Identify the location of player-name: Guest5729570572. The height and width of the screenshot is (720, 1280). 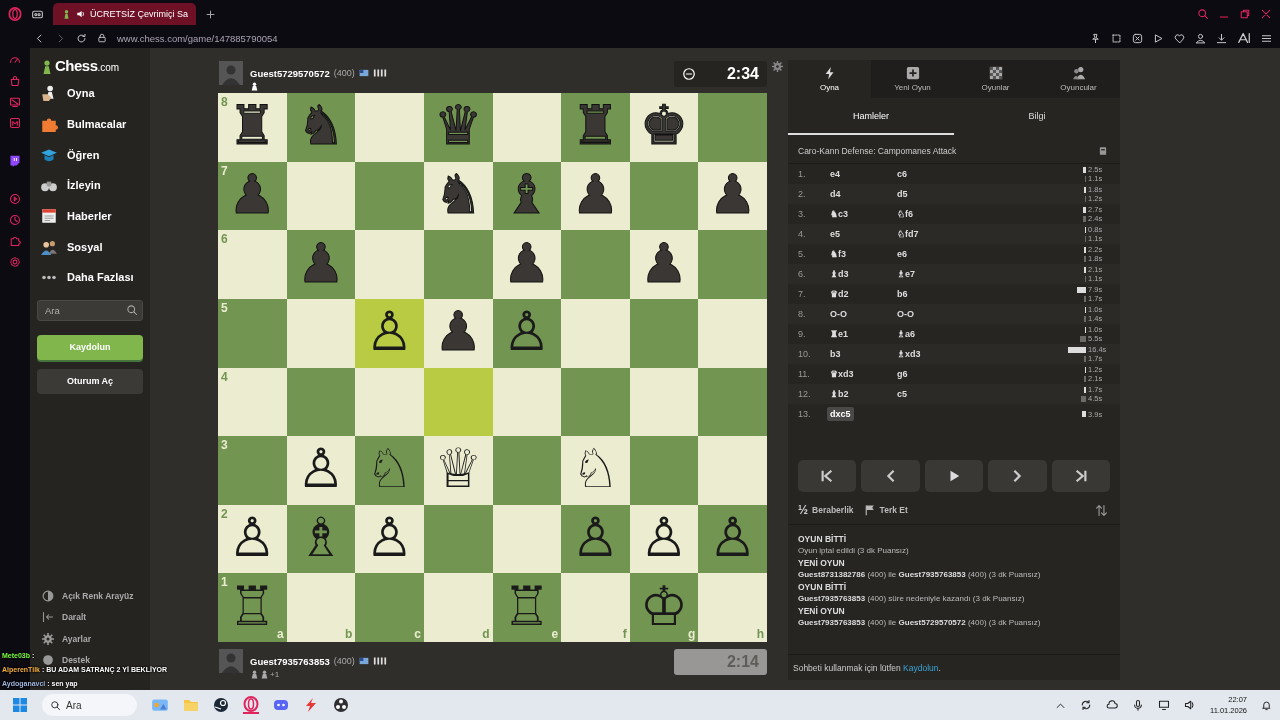
(290, 73).